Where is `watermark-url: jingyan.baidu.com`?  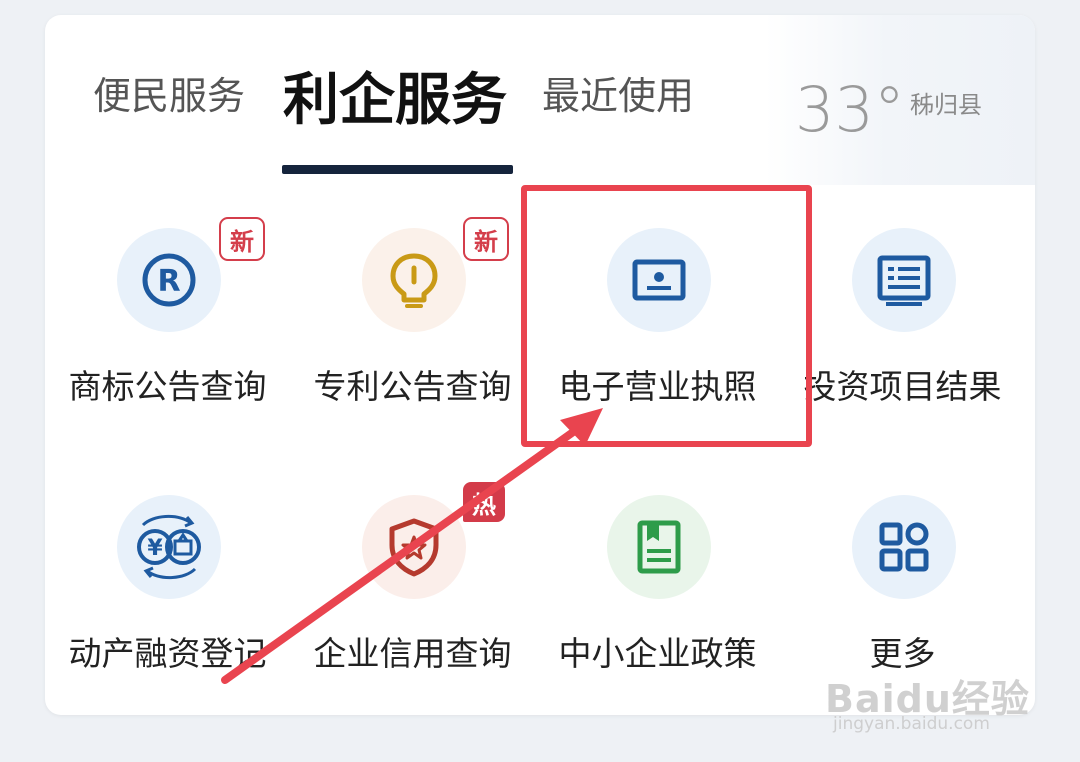 watermark-url: jingyan.baidu.com is located at coordinates (911, 724).